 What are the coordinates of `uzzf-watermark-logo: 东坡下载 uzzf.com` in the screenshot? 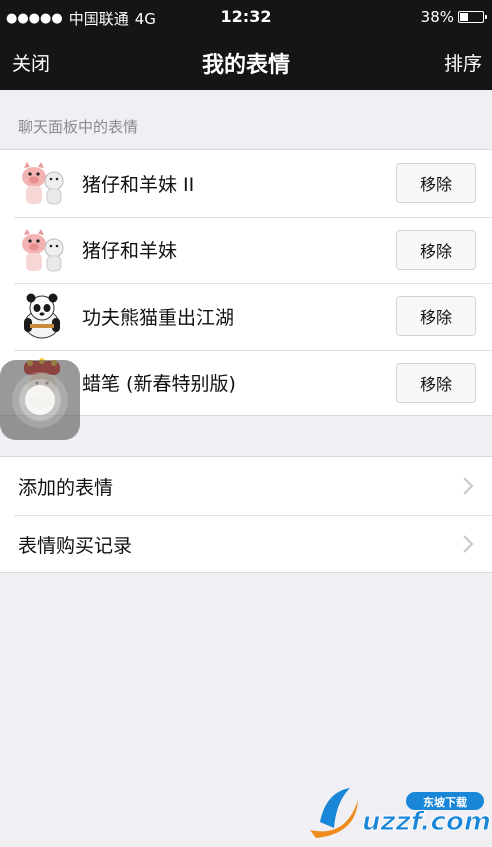 It's located at (399, 813).